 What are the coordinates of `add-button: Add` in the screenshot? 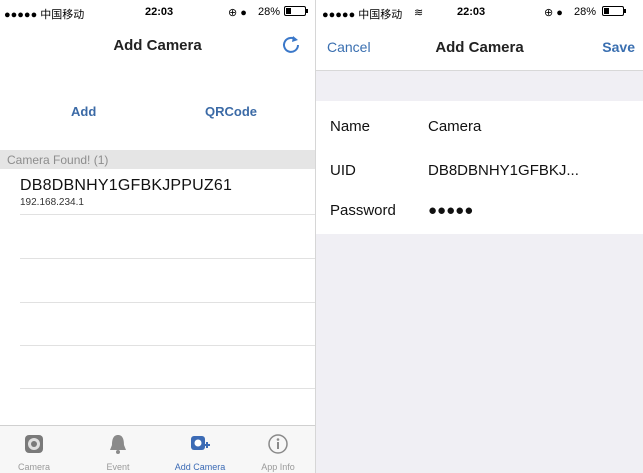 It's located at (83, 111).